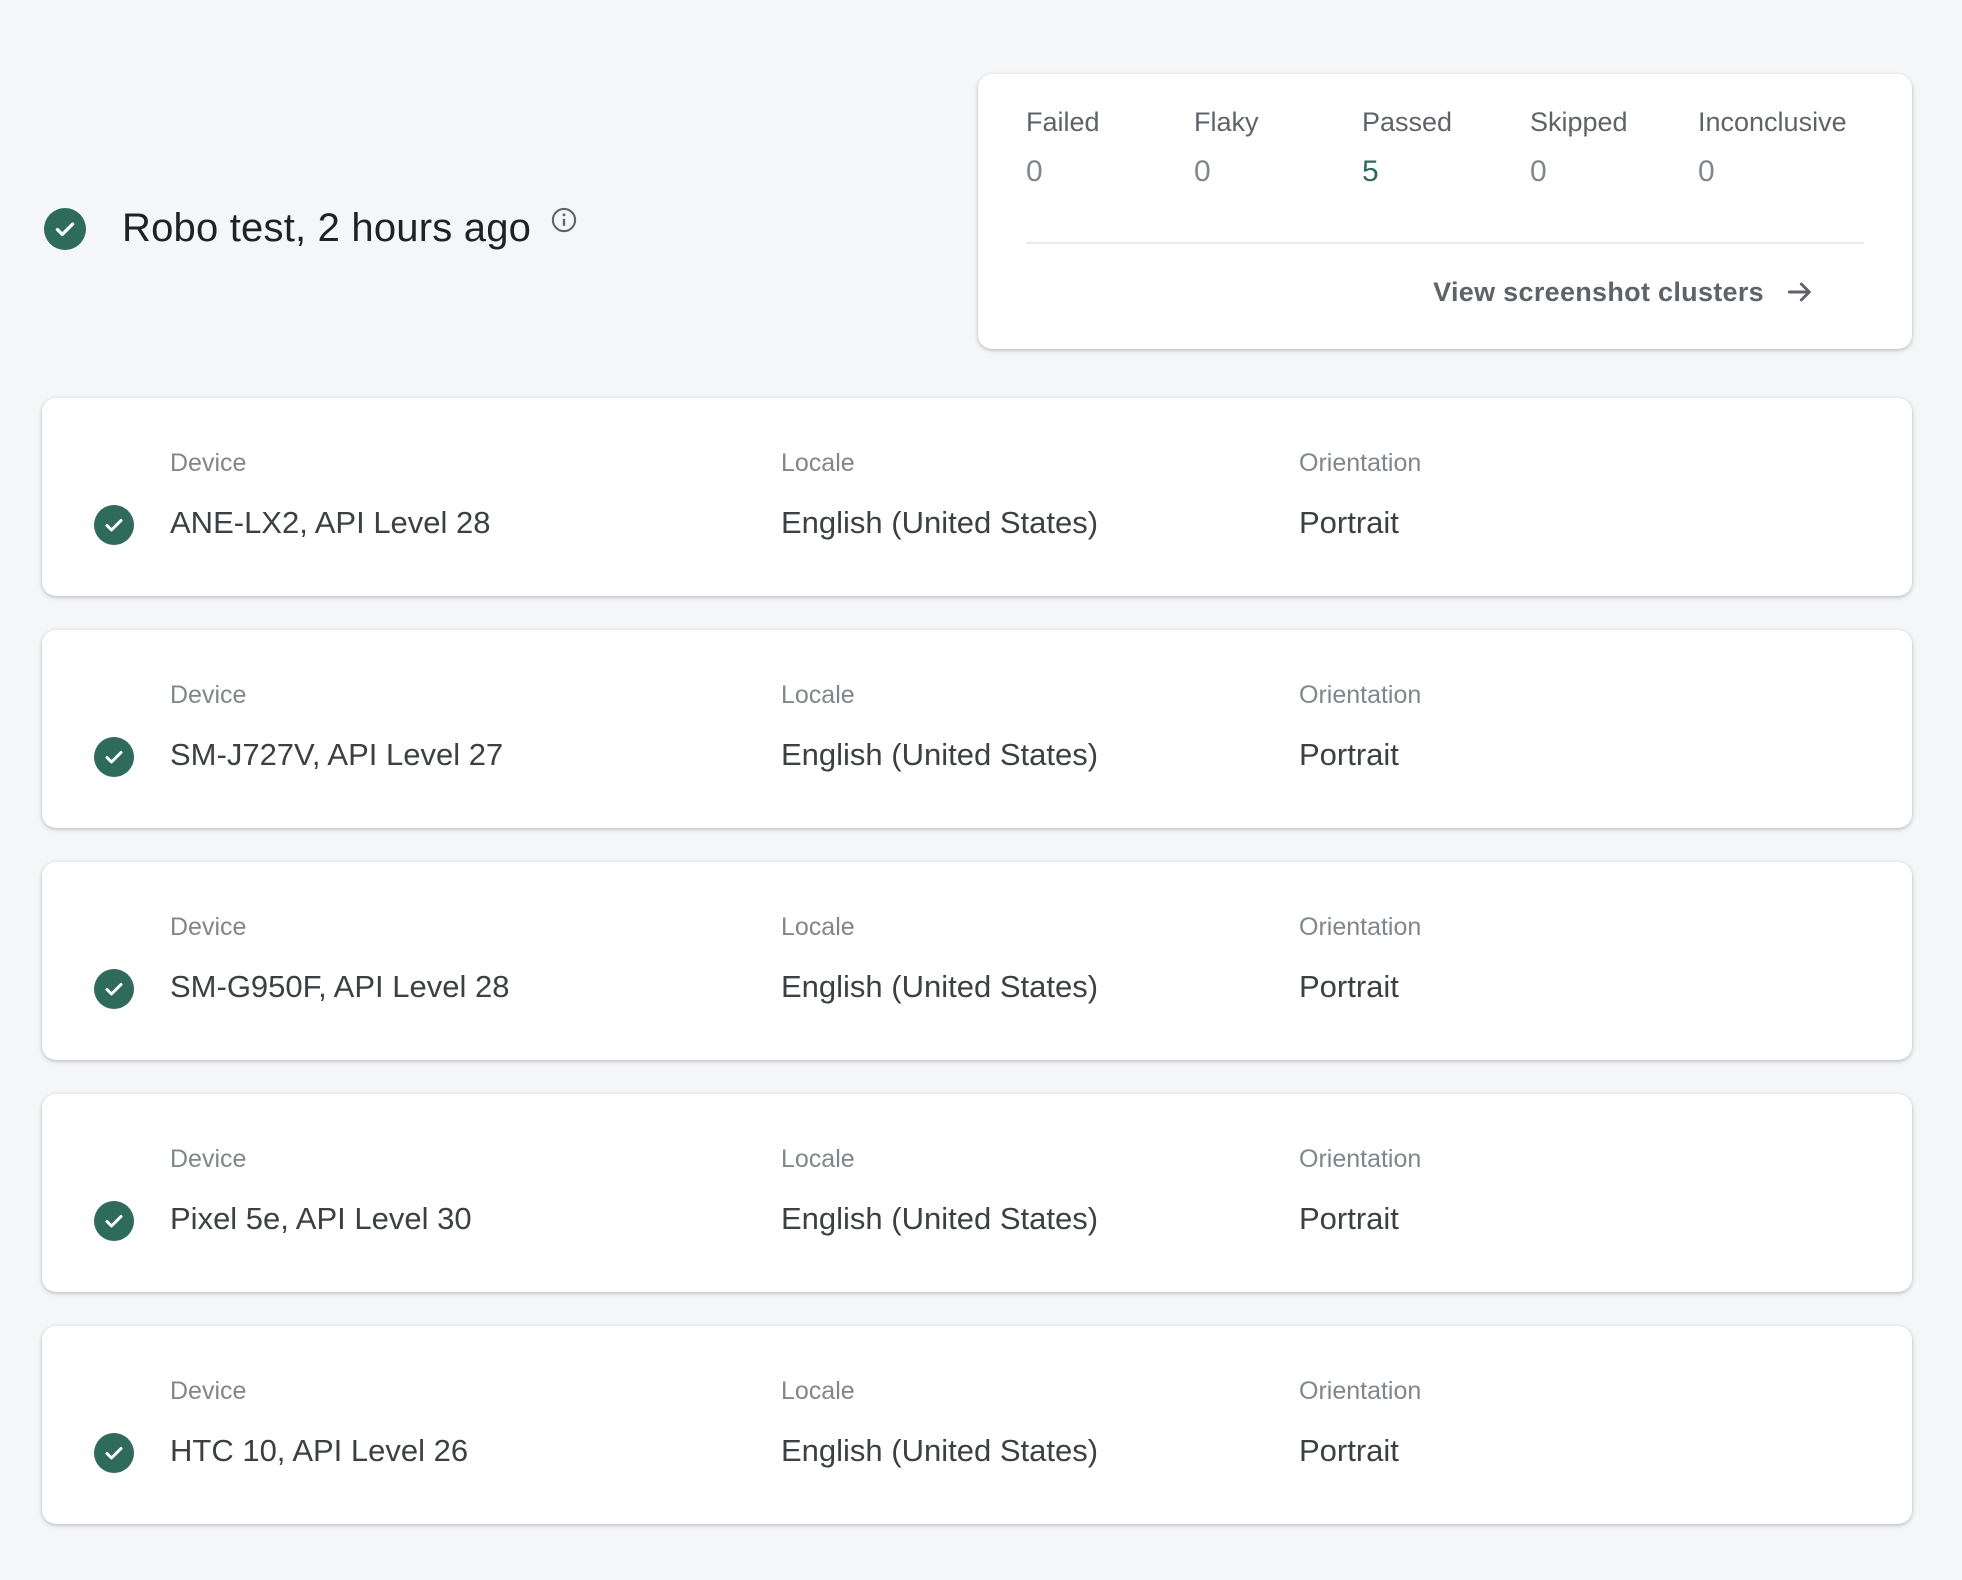 The width and height of the screenshot is (1962, 1580). I want to click on device-column: Device Pixel 5e, API Level 30, so click(321, 1190).